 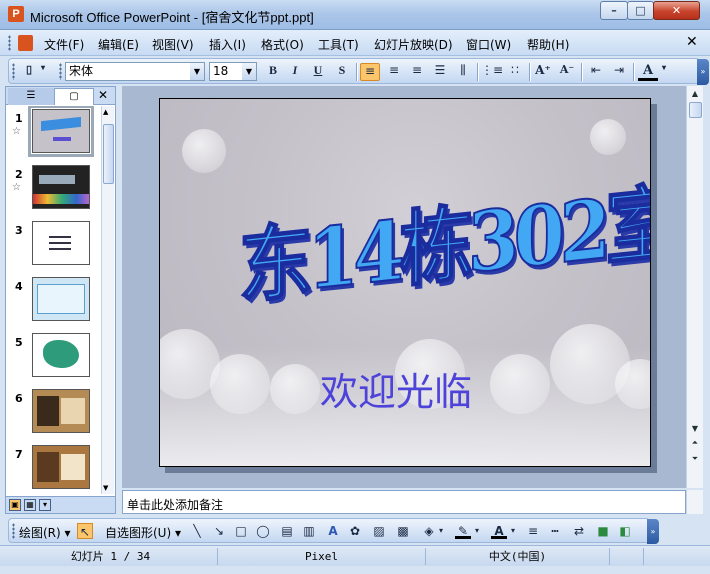 I want to click on select-pointer-icon: ↖, so click(x=85, y=531).